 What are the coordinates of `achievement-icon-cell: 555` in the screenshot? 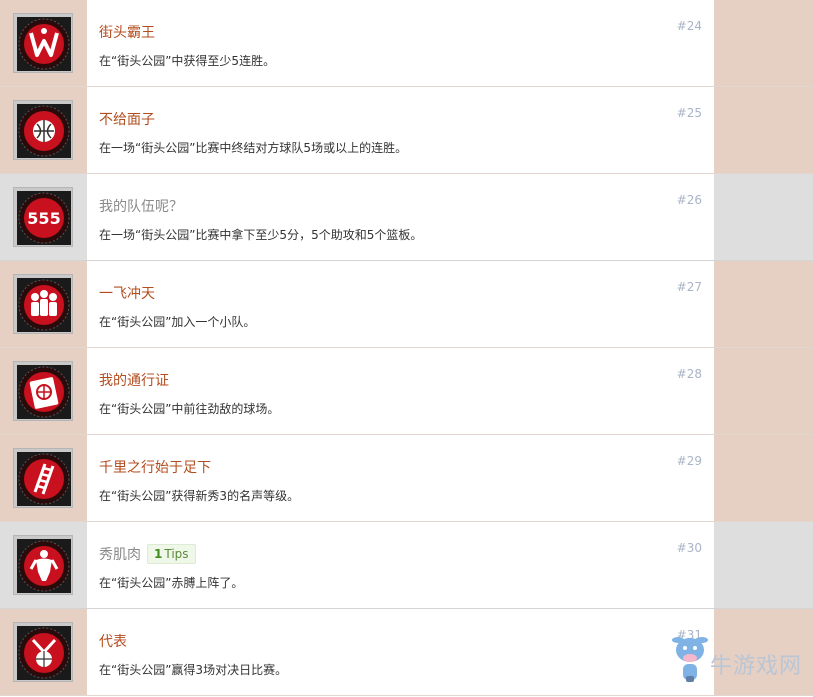 It's located at (43, 217).